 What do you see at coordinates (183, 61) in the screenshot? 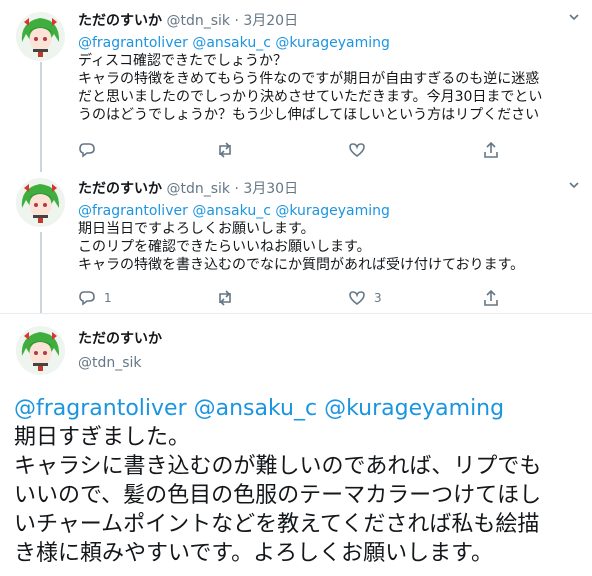
I see `tweet-text-line: ディスコ確認できたでしょうか？` at bounding box center [183, 61].